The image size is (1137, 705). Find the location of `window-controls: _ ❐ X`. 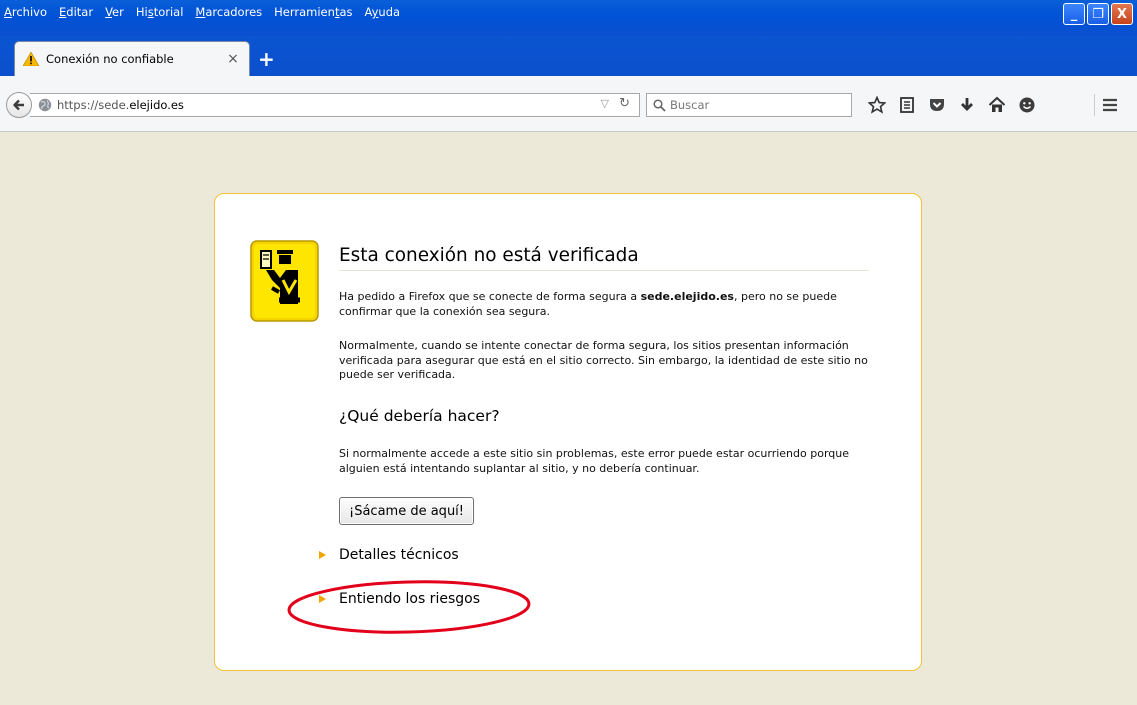

window-controls: _ ❐ X is located at coordinates (1098, 14).